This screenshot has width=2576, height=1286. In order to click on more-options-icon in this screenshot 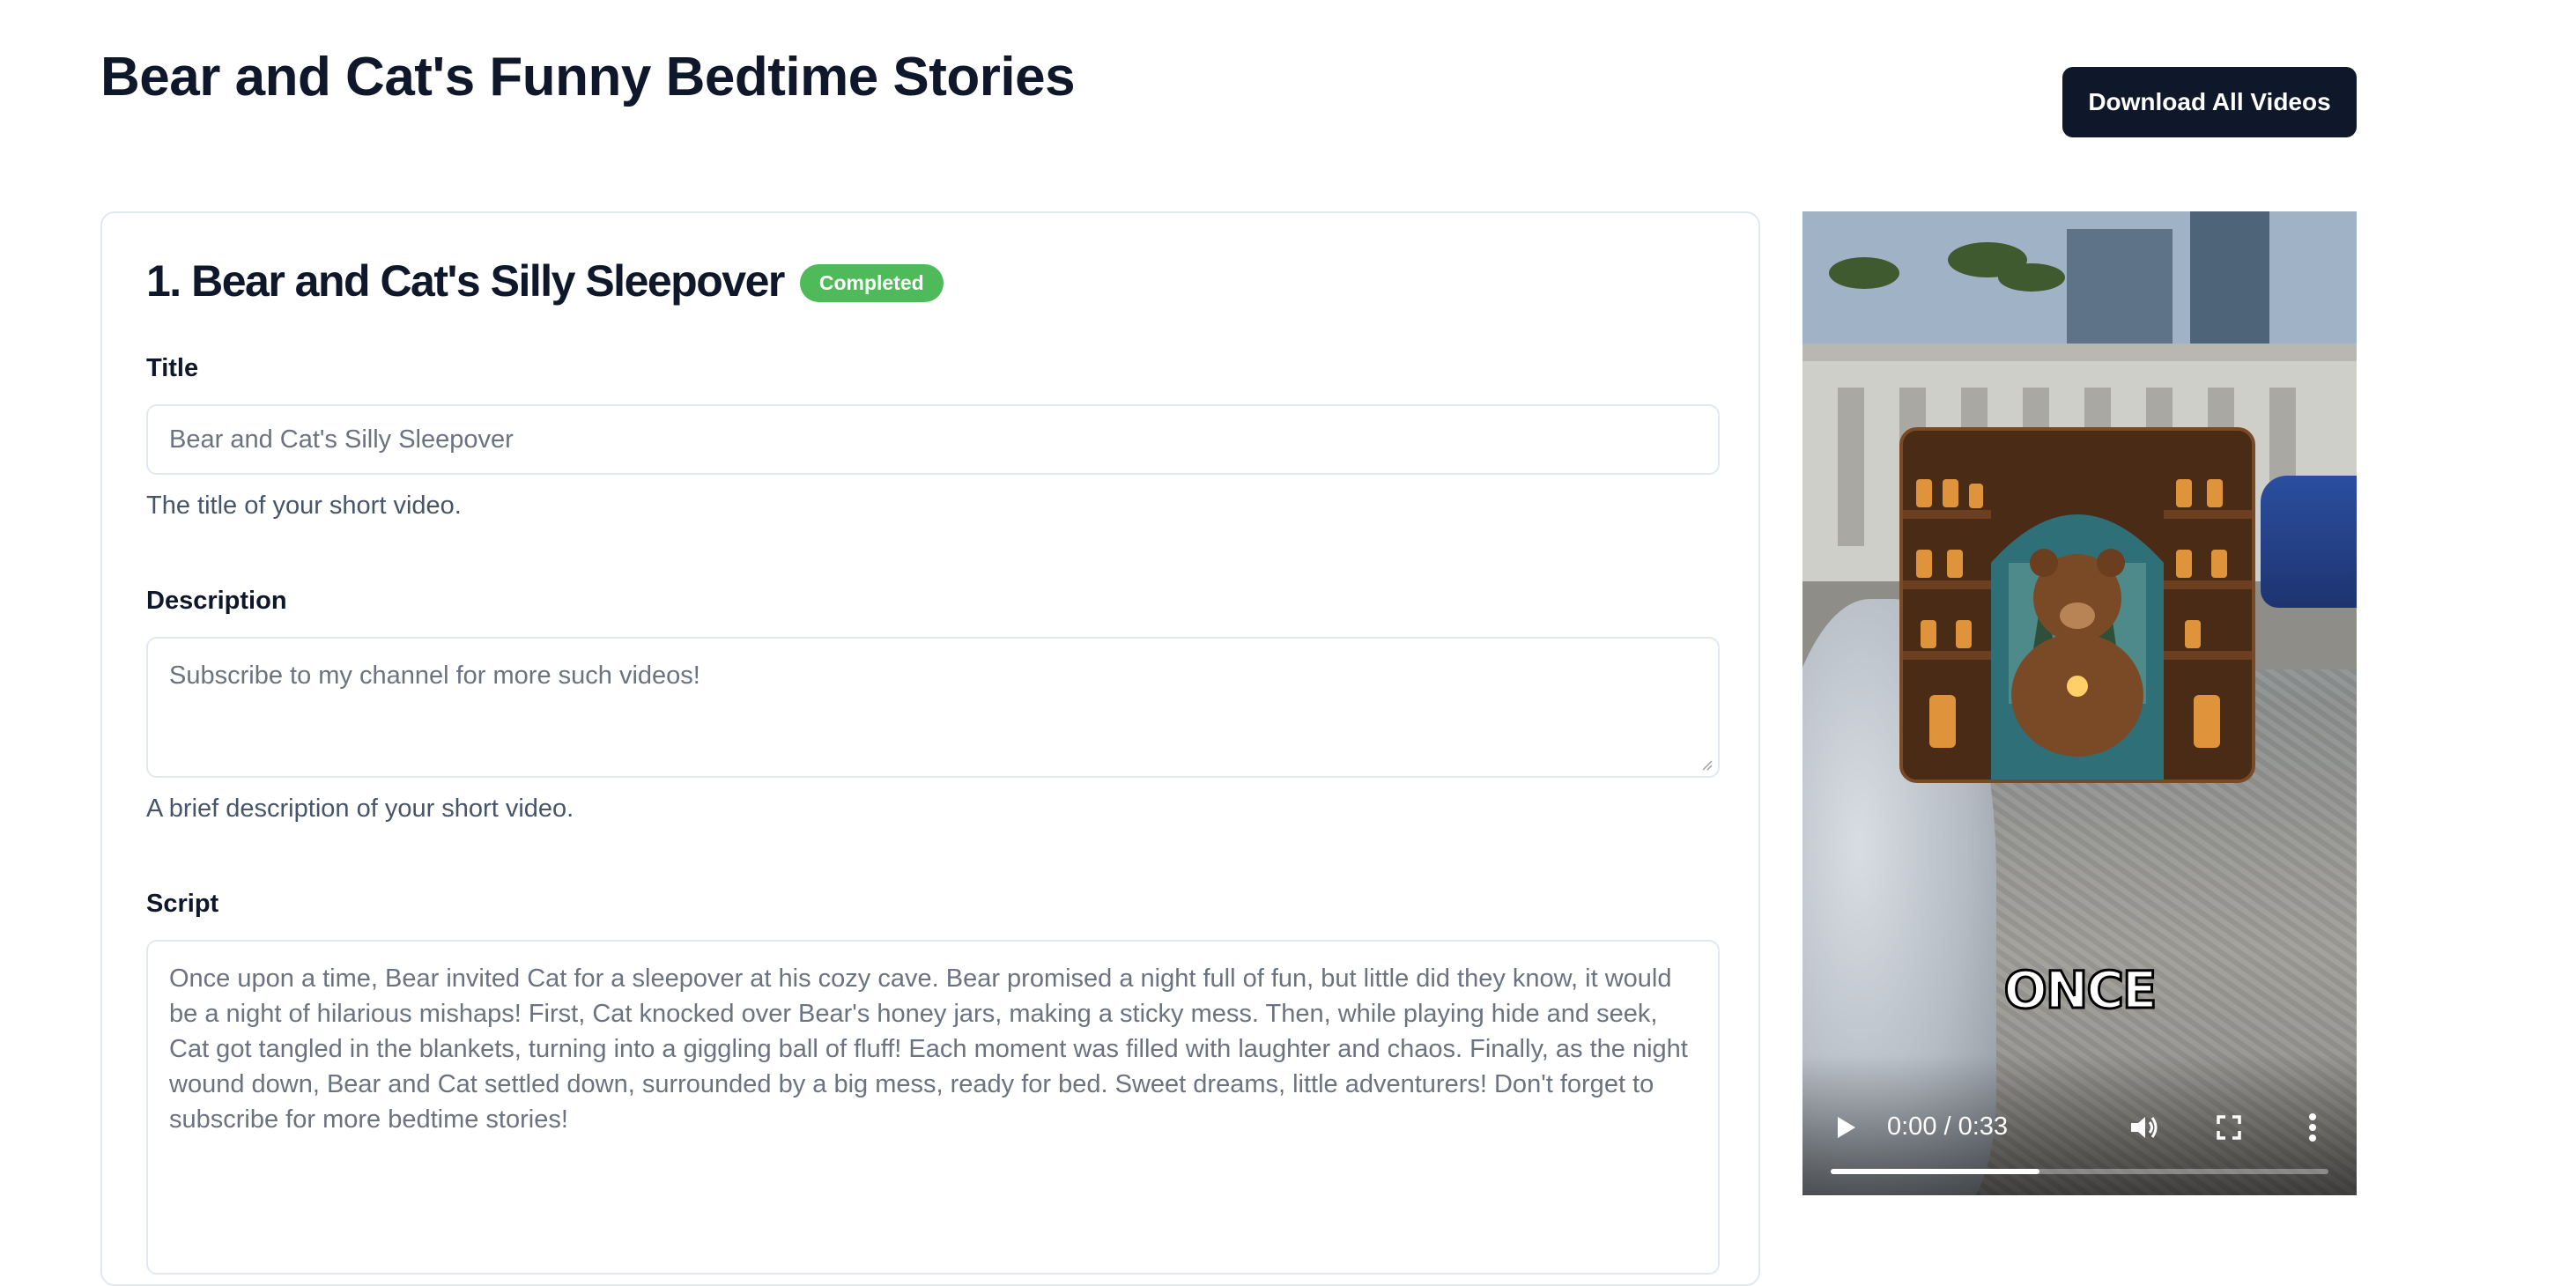, I will do `click(2312, 1127)`.